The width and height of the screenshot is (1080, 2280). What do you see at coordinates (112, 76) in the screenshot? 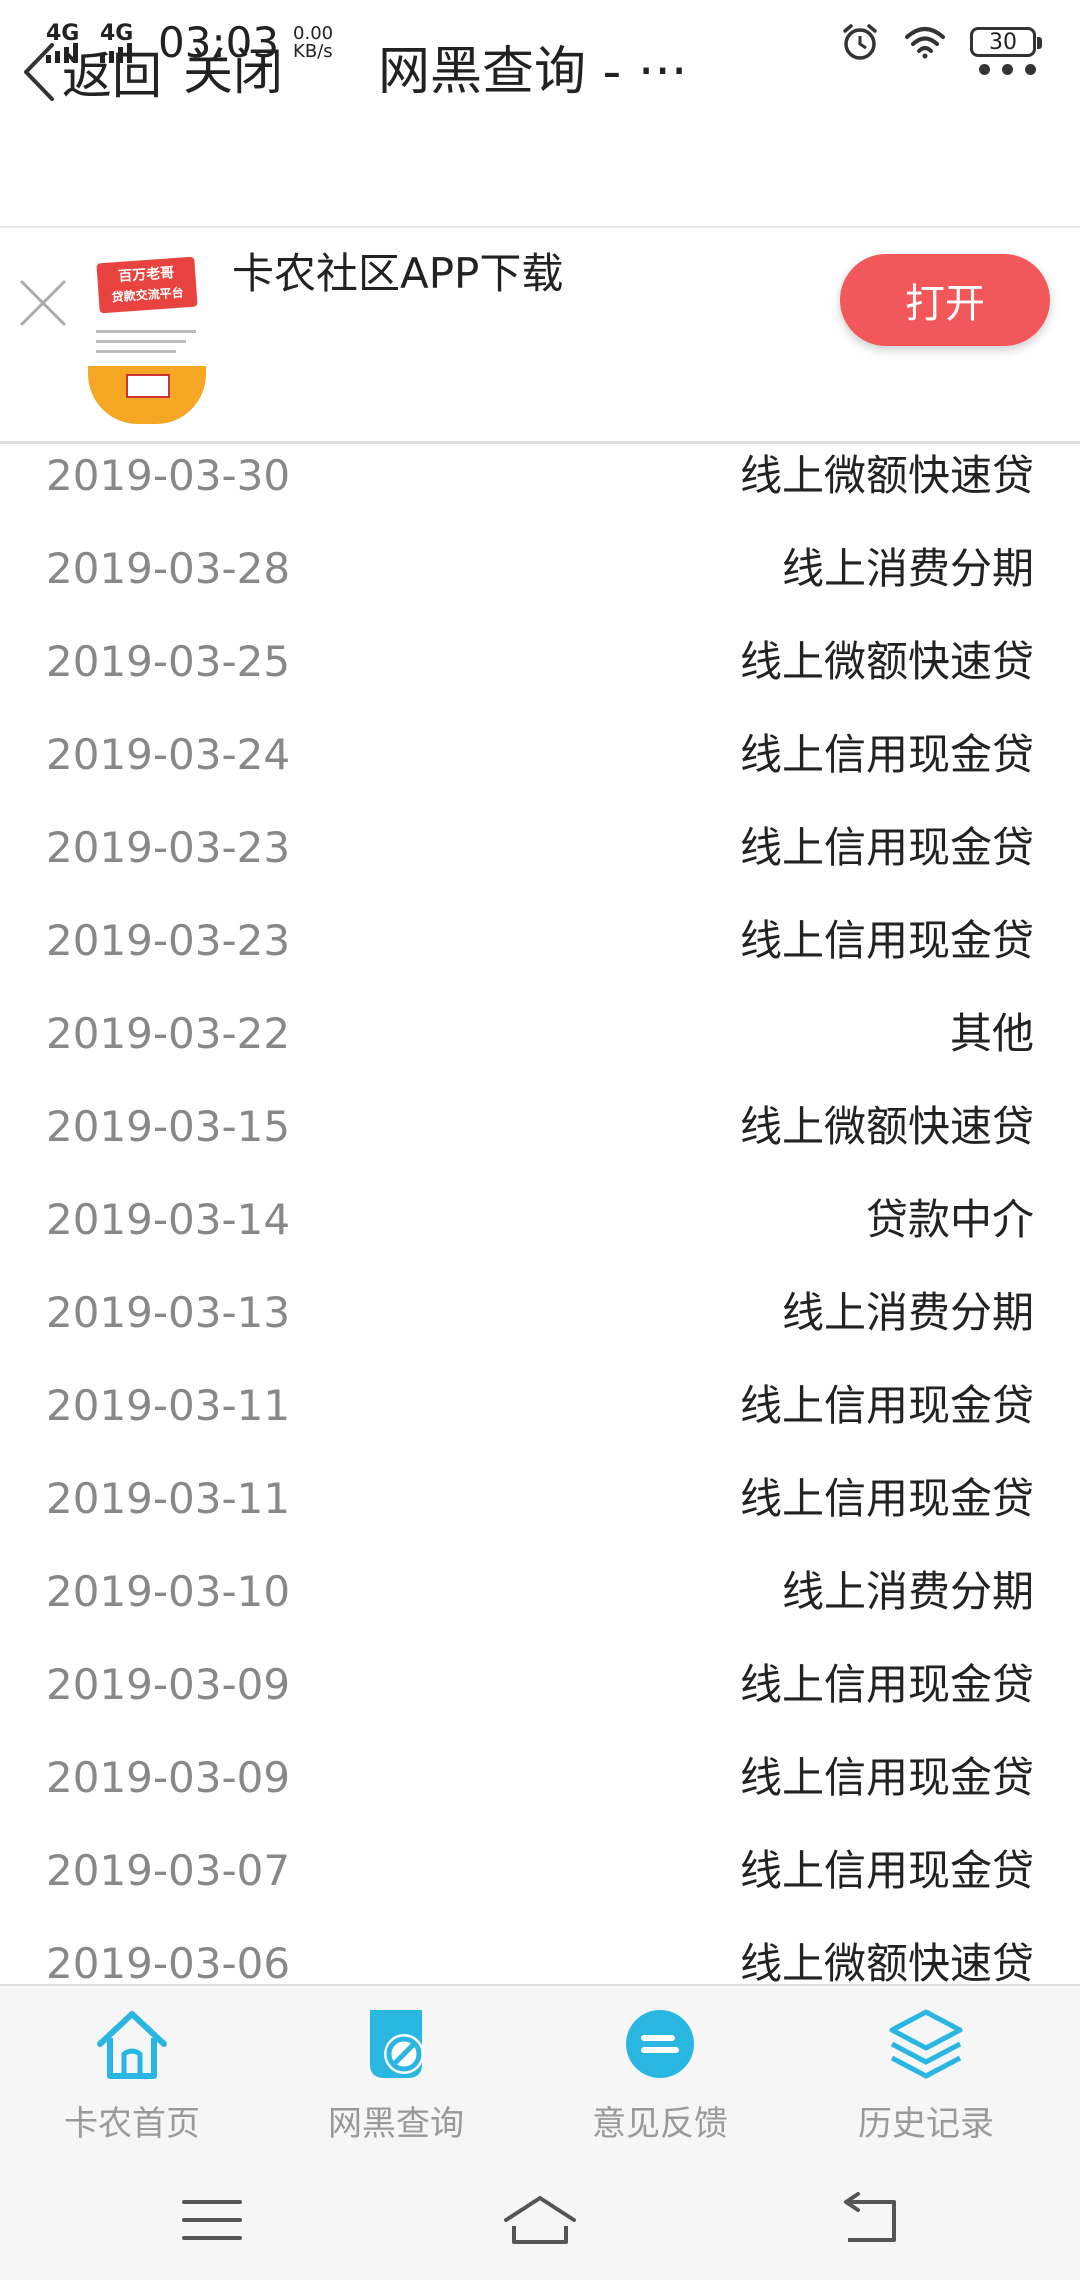
I see `back-label: 返回` at bounding box center [112, 76].